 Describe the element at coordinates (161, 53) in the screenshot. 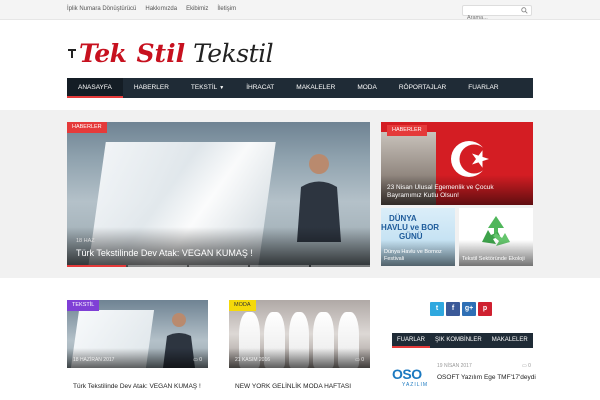

I see `logo-part-stil: Stil` at that location.